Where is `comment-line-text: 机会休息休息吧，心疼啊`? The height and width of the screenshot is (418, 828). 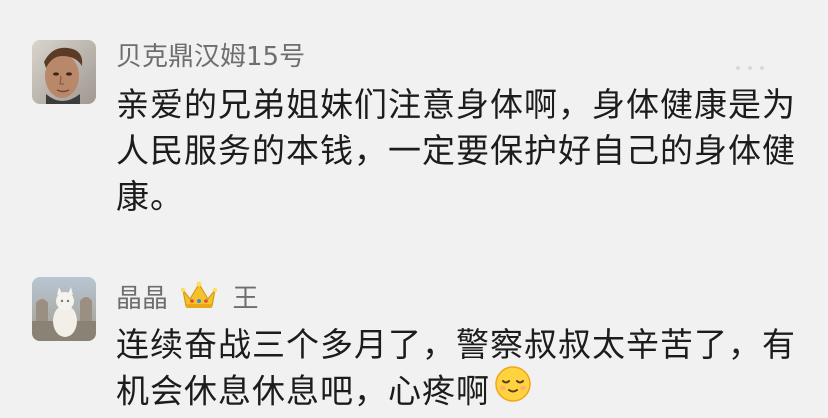
comment-line-text: 机会休息休息吧，心疼啊 is located at coordinates (303, 391).